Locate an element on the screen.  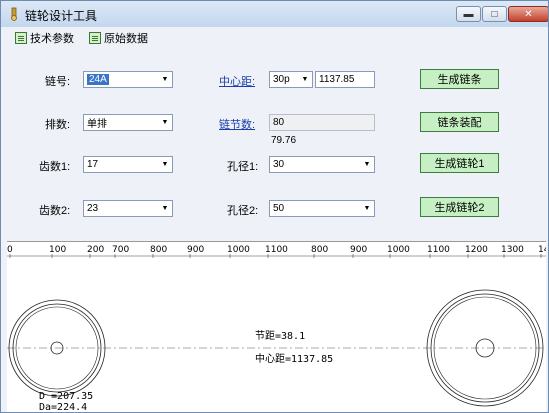
raw-data-menu: 原始数据 is located at coordinates (118, 38).